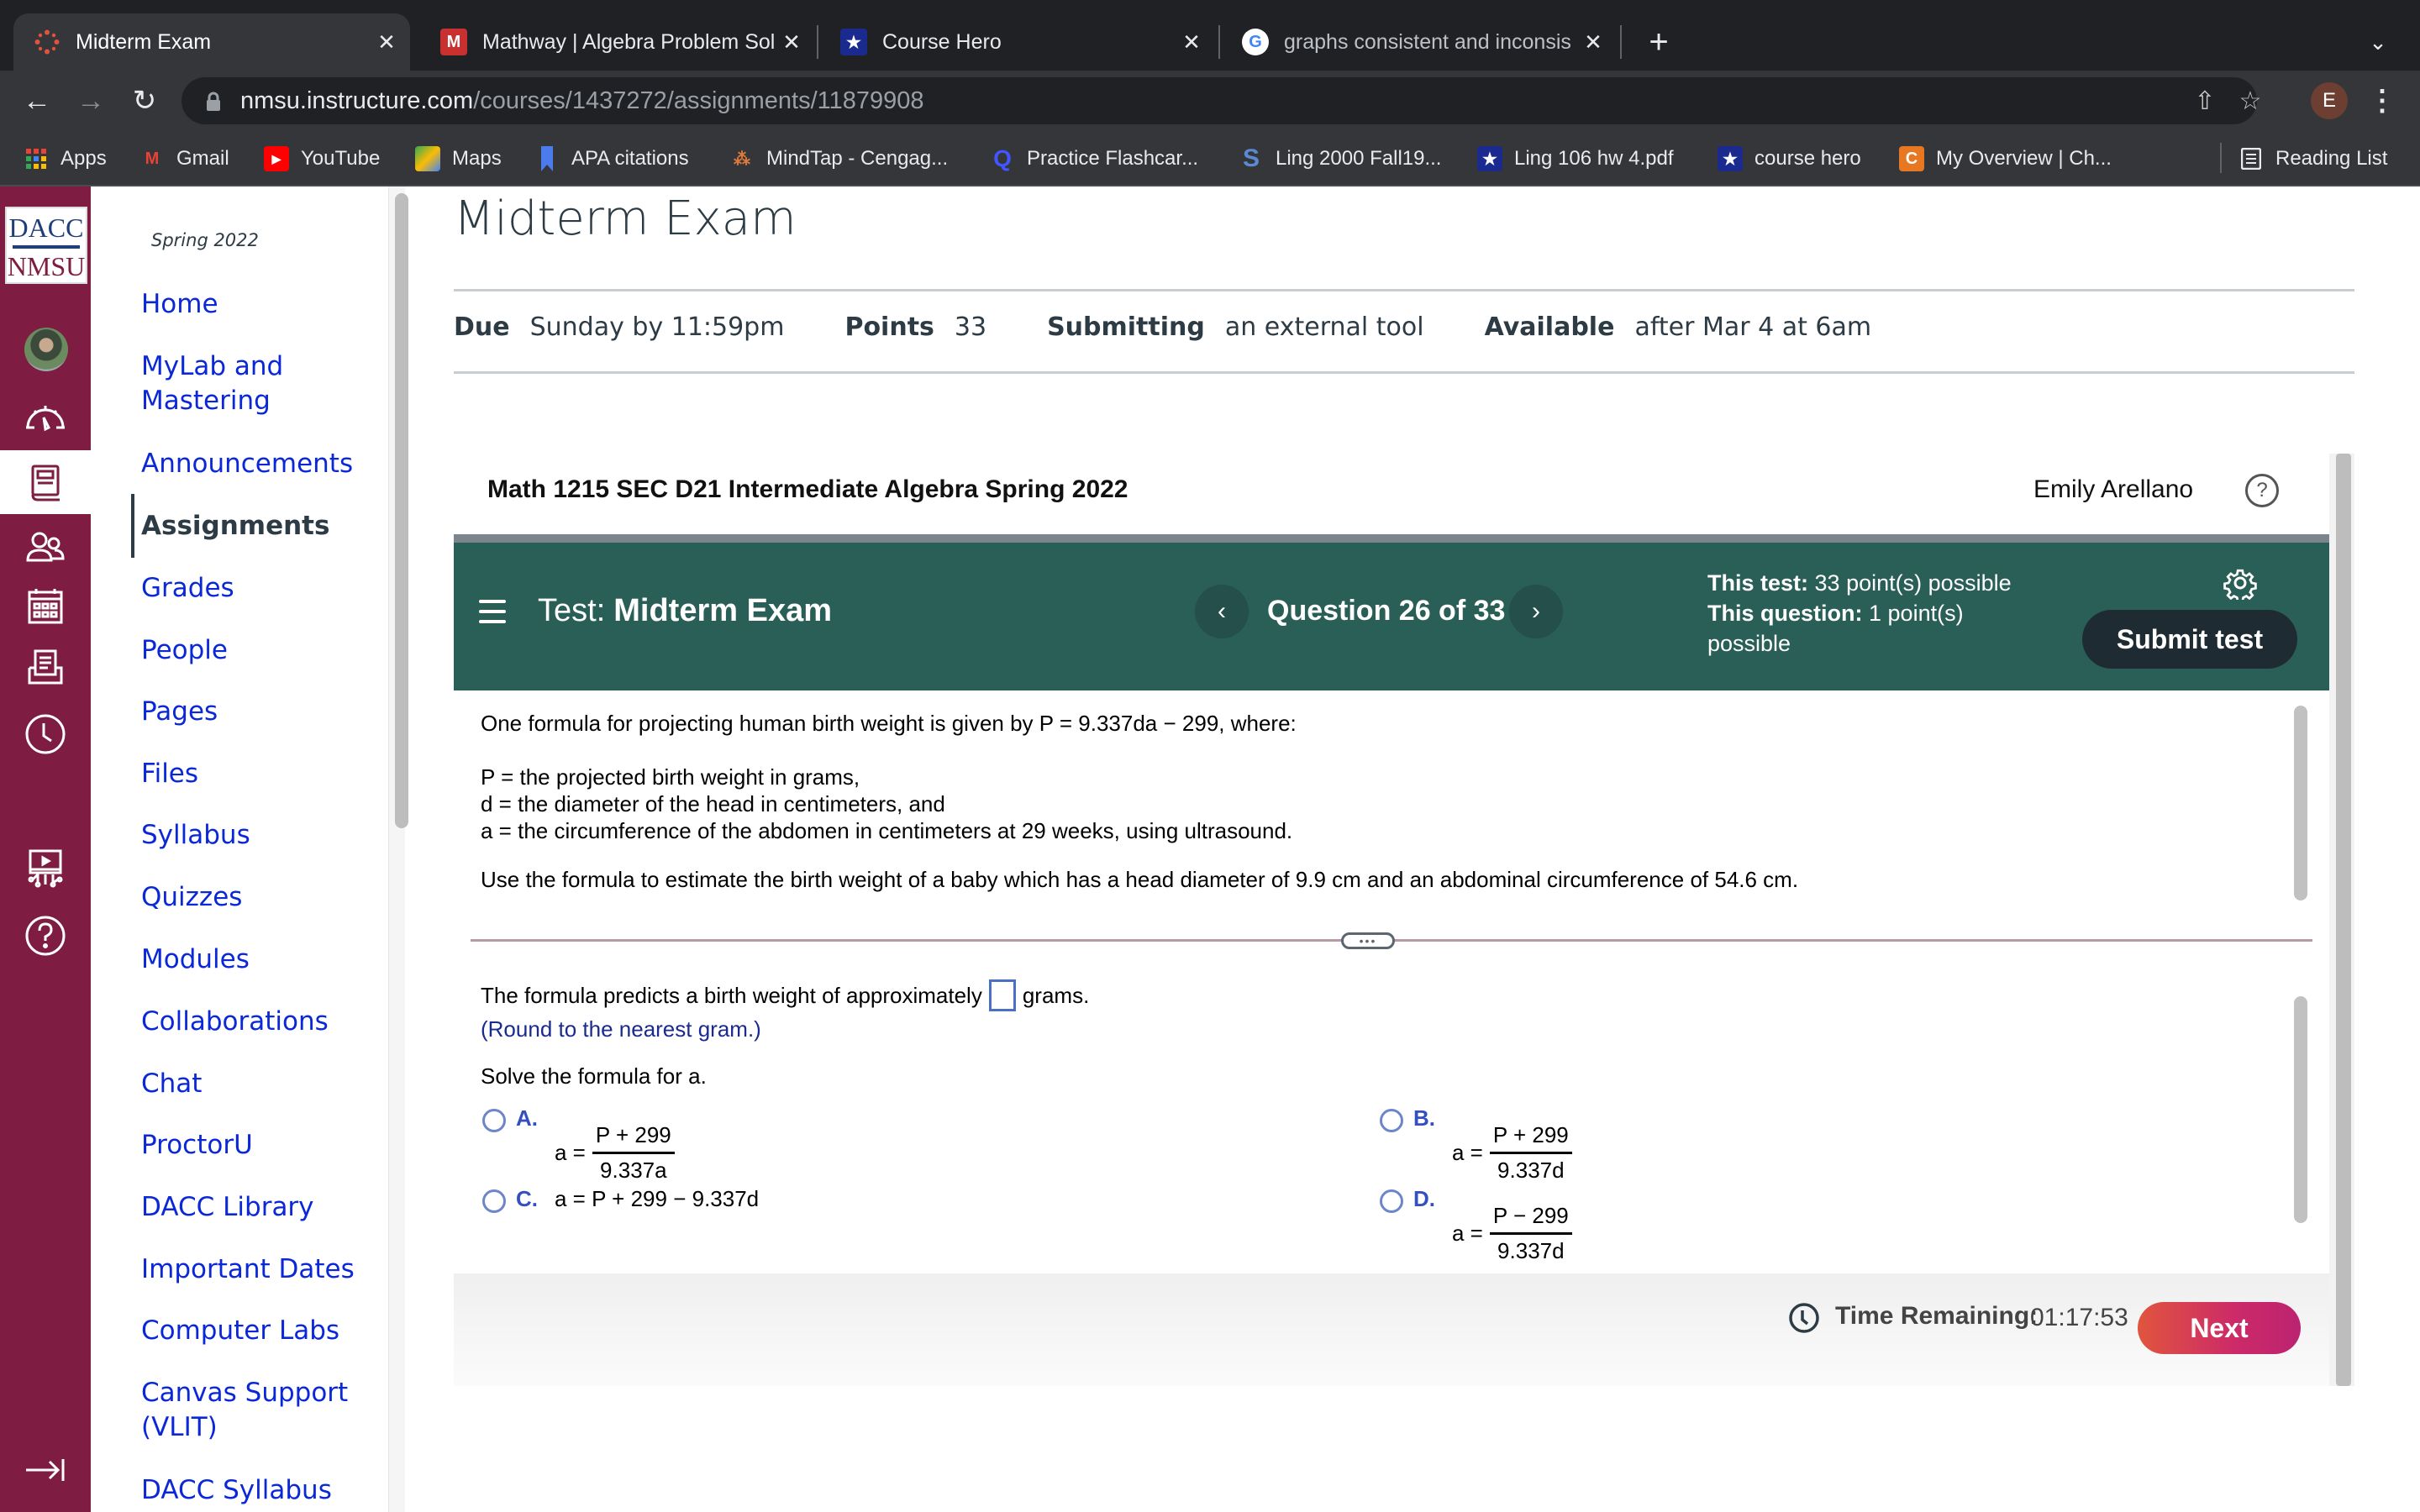 The width and height of the screenshot is (2420, 1512). What do you see at coordinates (493, 612) in the screenshot?
I see `hamburger-menu-icon` at bounding box center [493, 612].